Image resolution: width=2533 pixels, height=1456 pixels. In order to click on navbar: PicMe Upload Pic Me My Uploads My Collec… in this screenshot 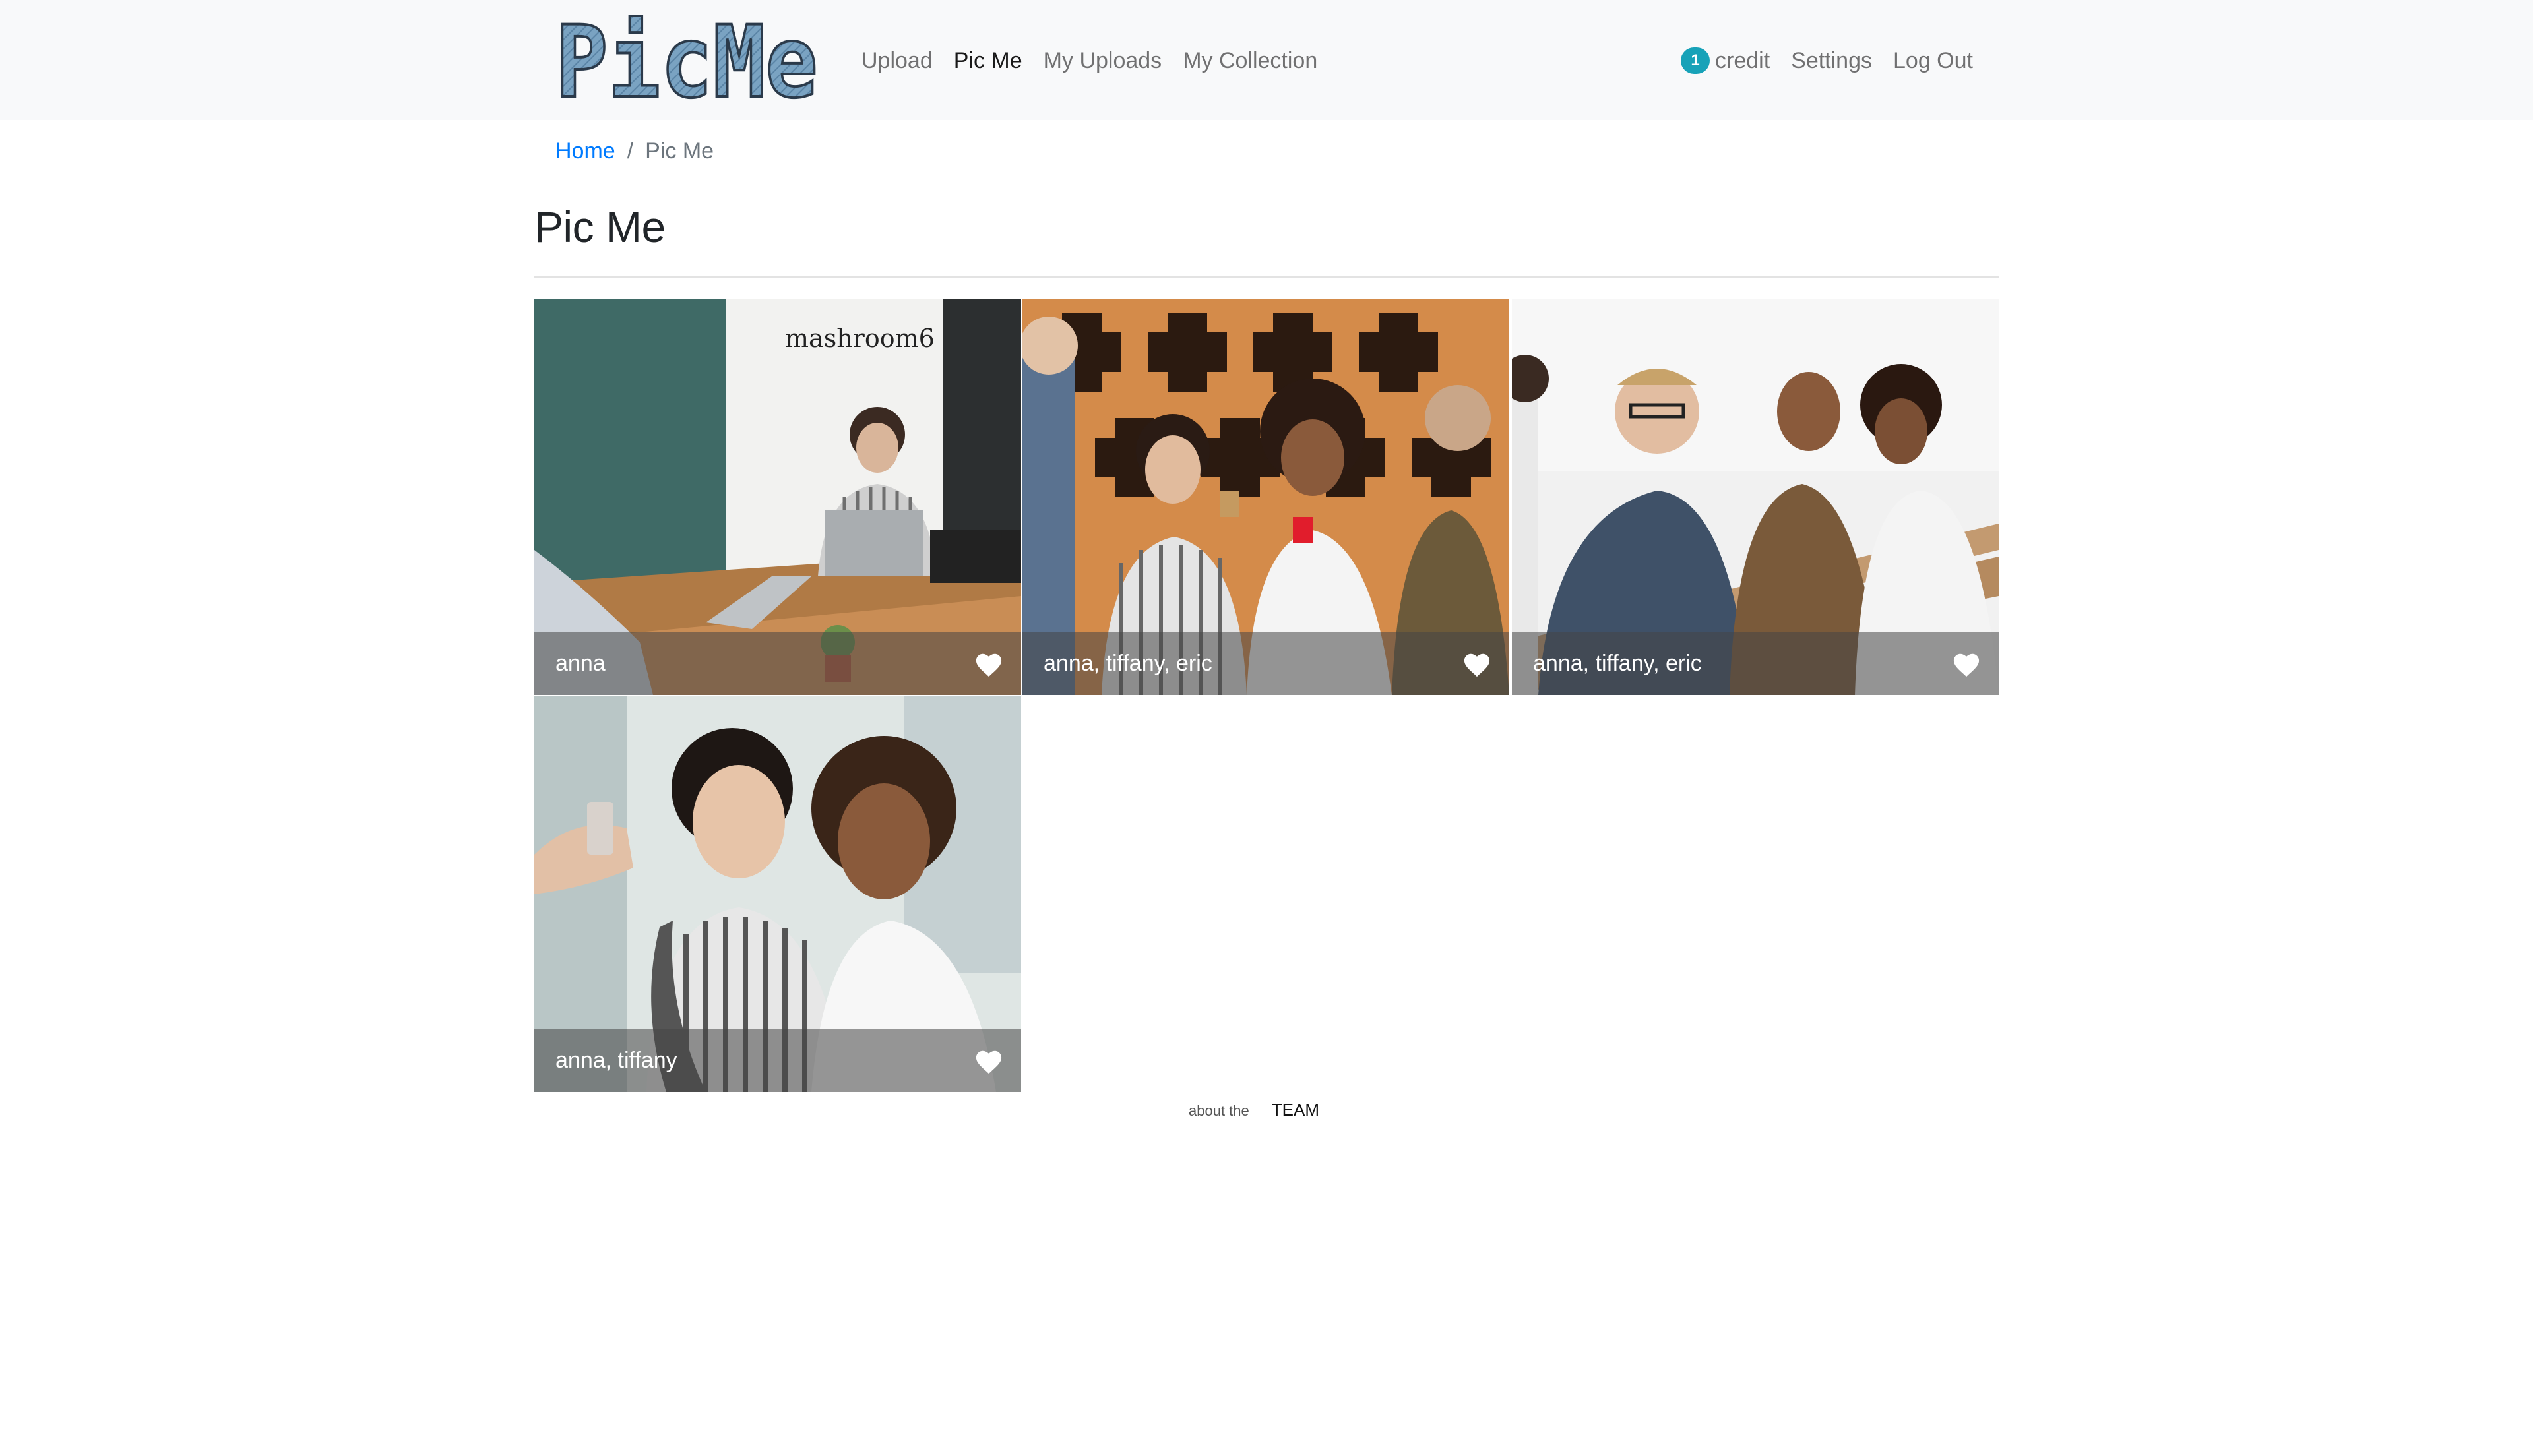, I will do `click(1266, 60)`.